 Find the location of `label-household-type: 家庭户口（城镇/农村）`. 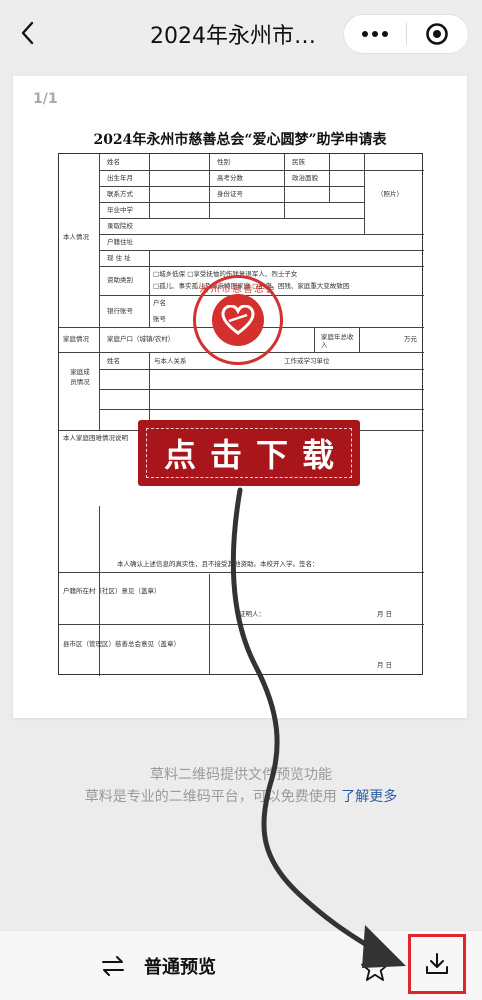

label-household-type: 家庭户口（城镇/农村） is located at coordinates (141, 339).